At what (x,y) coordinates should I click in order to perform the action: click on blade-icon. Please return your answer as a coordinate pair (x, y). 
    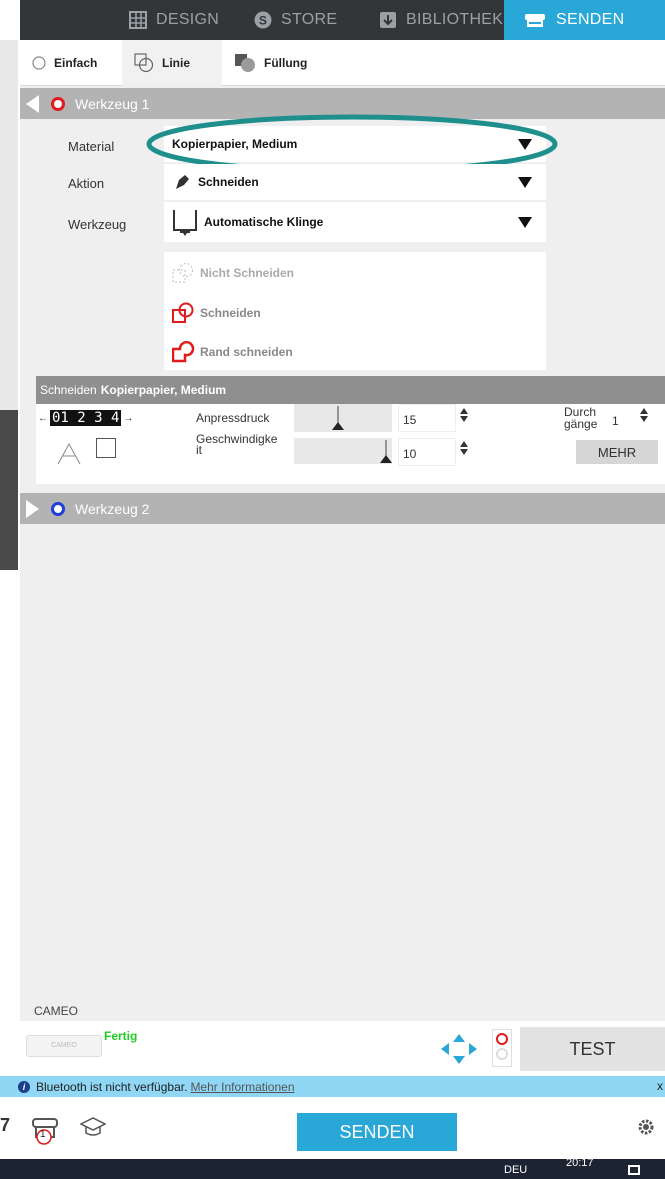
    Looking at the image, I should click on (185, 222).